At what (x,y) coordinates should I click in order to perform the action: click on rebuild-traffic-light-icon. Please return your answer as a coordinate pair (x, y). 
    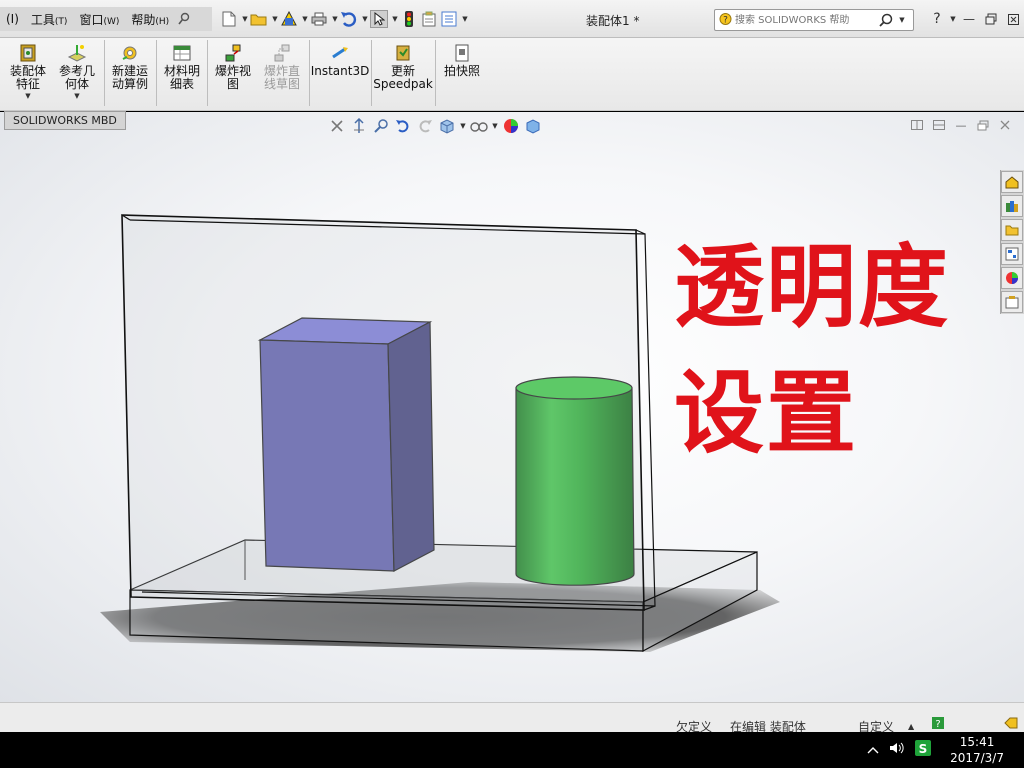
    Looking at the image, I should click on (409, 19).